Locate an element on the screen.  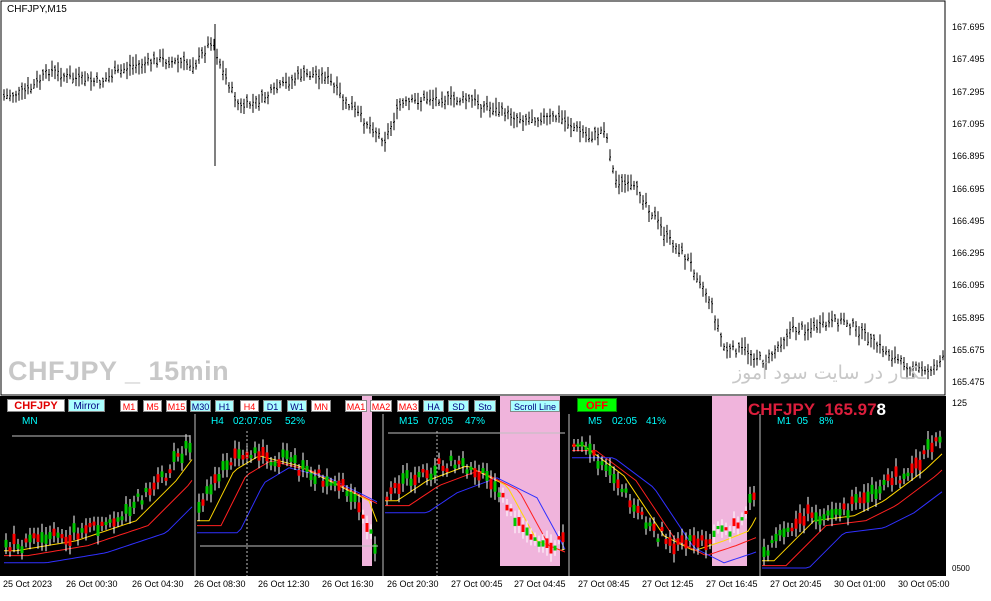
price-axis-label: 166.095 is located at coordinates (968, 285).